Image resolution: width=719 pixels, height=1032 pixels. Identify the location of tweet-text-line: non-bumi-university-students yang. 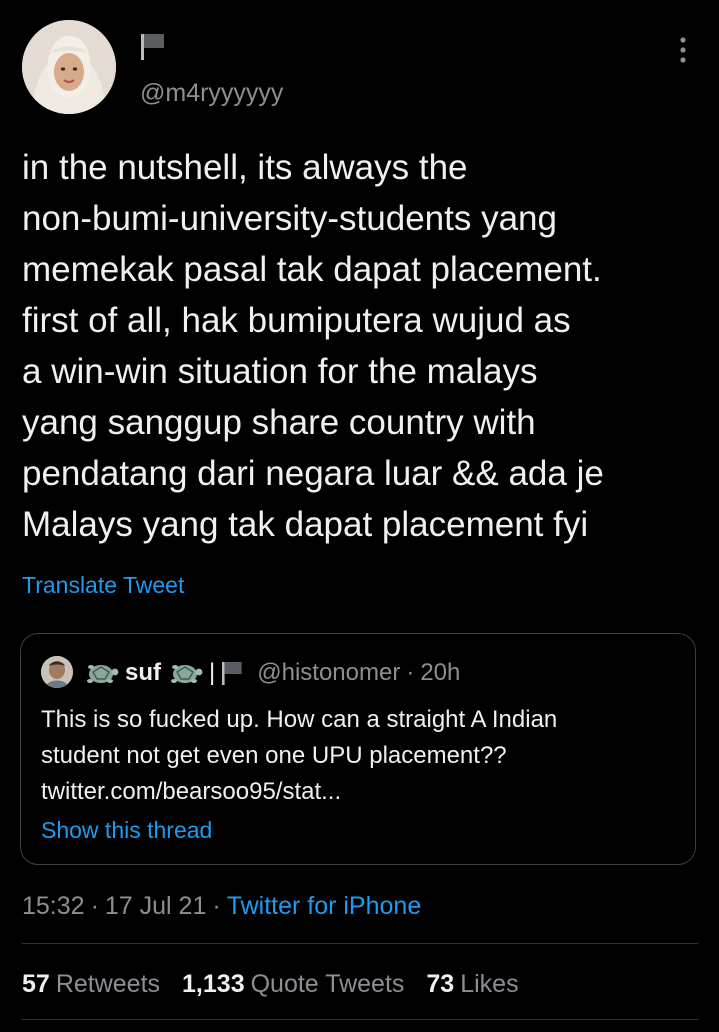
(289, 218).